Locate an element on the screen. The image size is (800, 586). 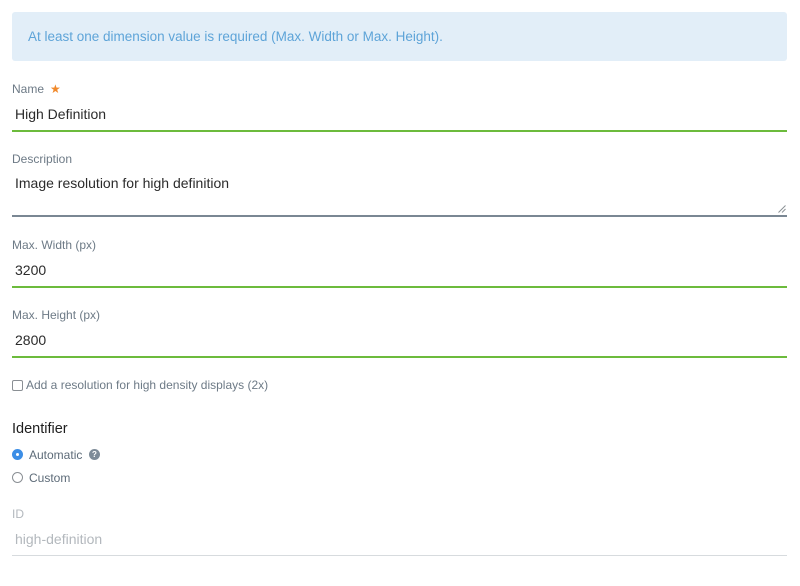
max-width-label: Max. Width (px) is located at coordinates (54, 245).